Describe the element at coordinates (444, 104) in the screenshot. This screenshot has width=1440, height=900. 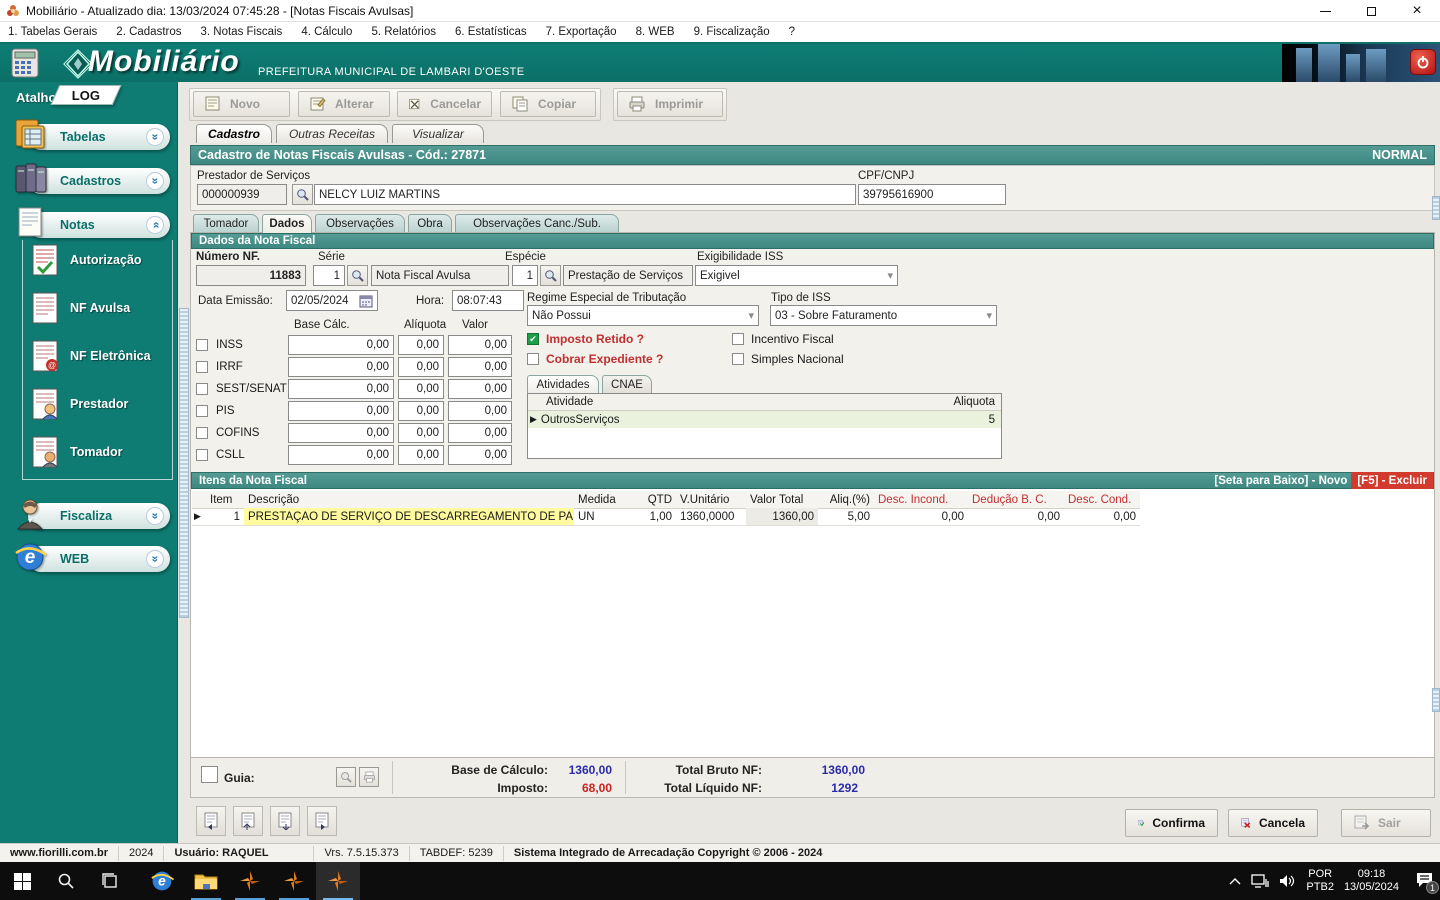
I see `cancelar-button: Cancelar` at that location.